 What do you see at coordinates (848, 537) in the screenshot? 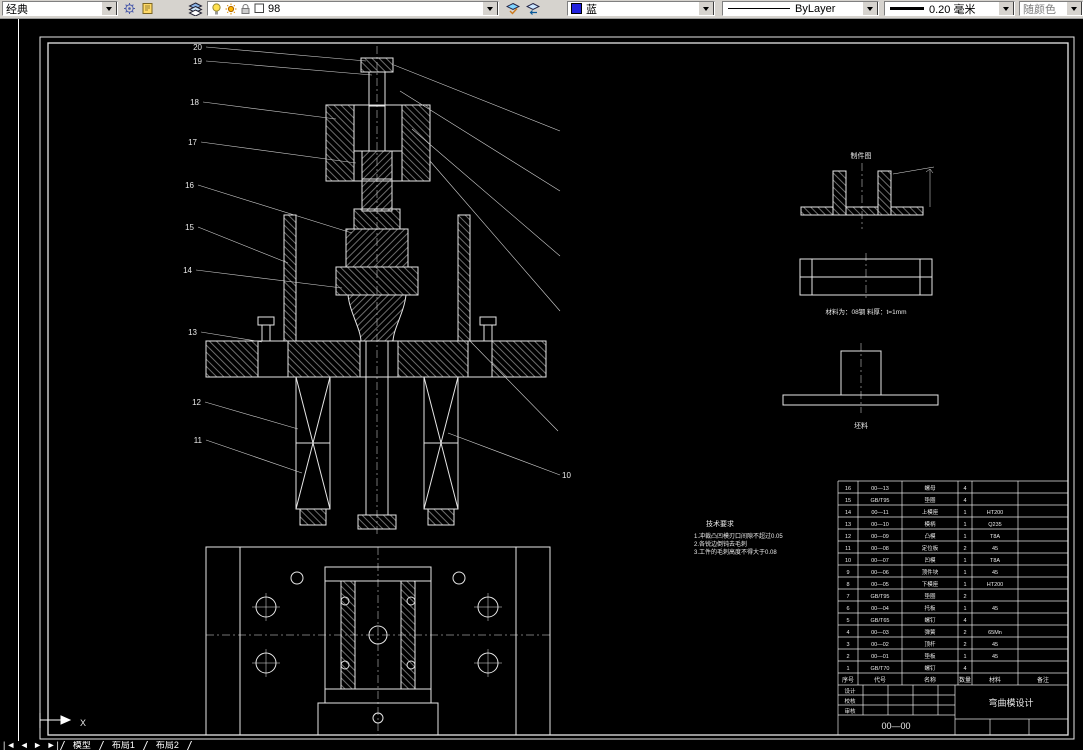
I see `bom-cell: 12` at bounding box center [848, 537].